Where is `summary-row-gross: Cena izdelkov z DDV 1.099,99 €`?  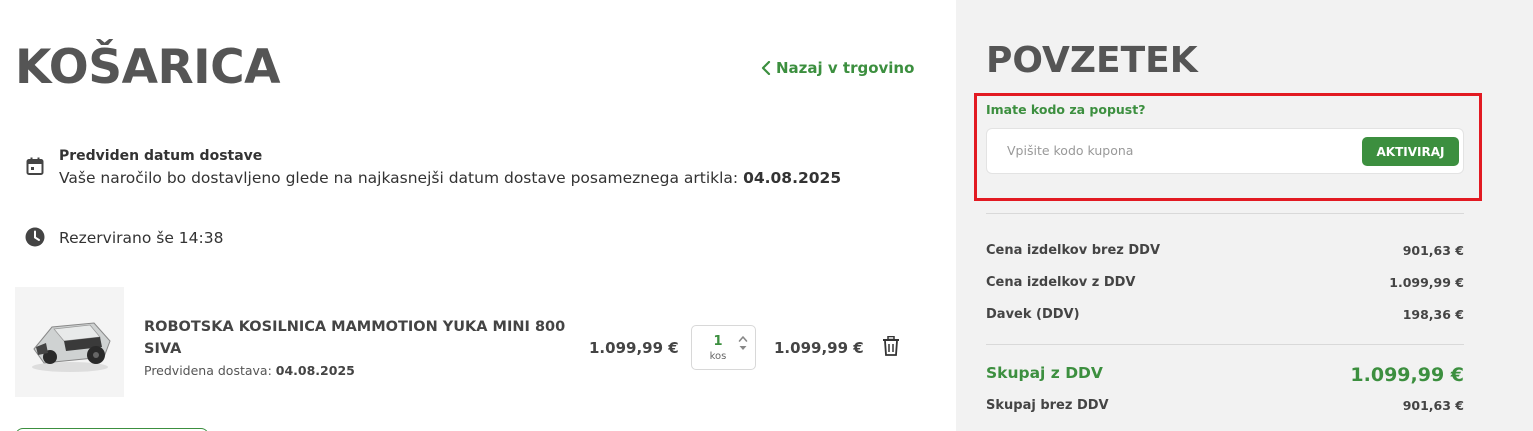
summary-row-gross: Cena izdelkov z DDV 1.099,99 € is located at coordinates (1225, 282).